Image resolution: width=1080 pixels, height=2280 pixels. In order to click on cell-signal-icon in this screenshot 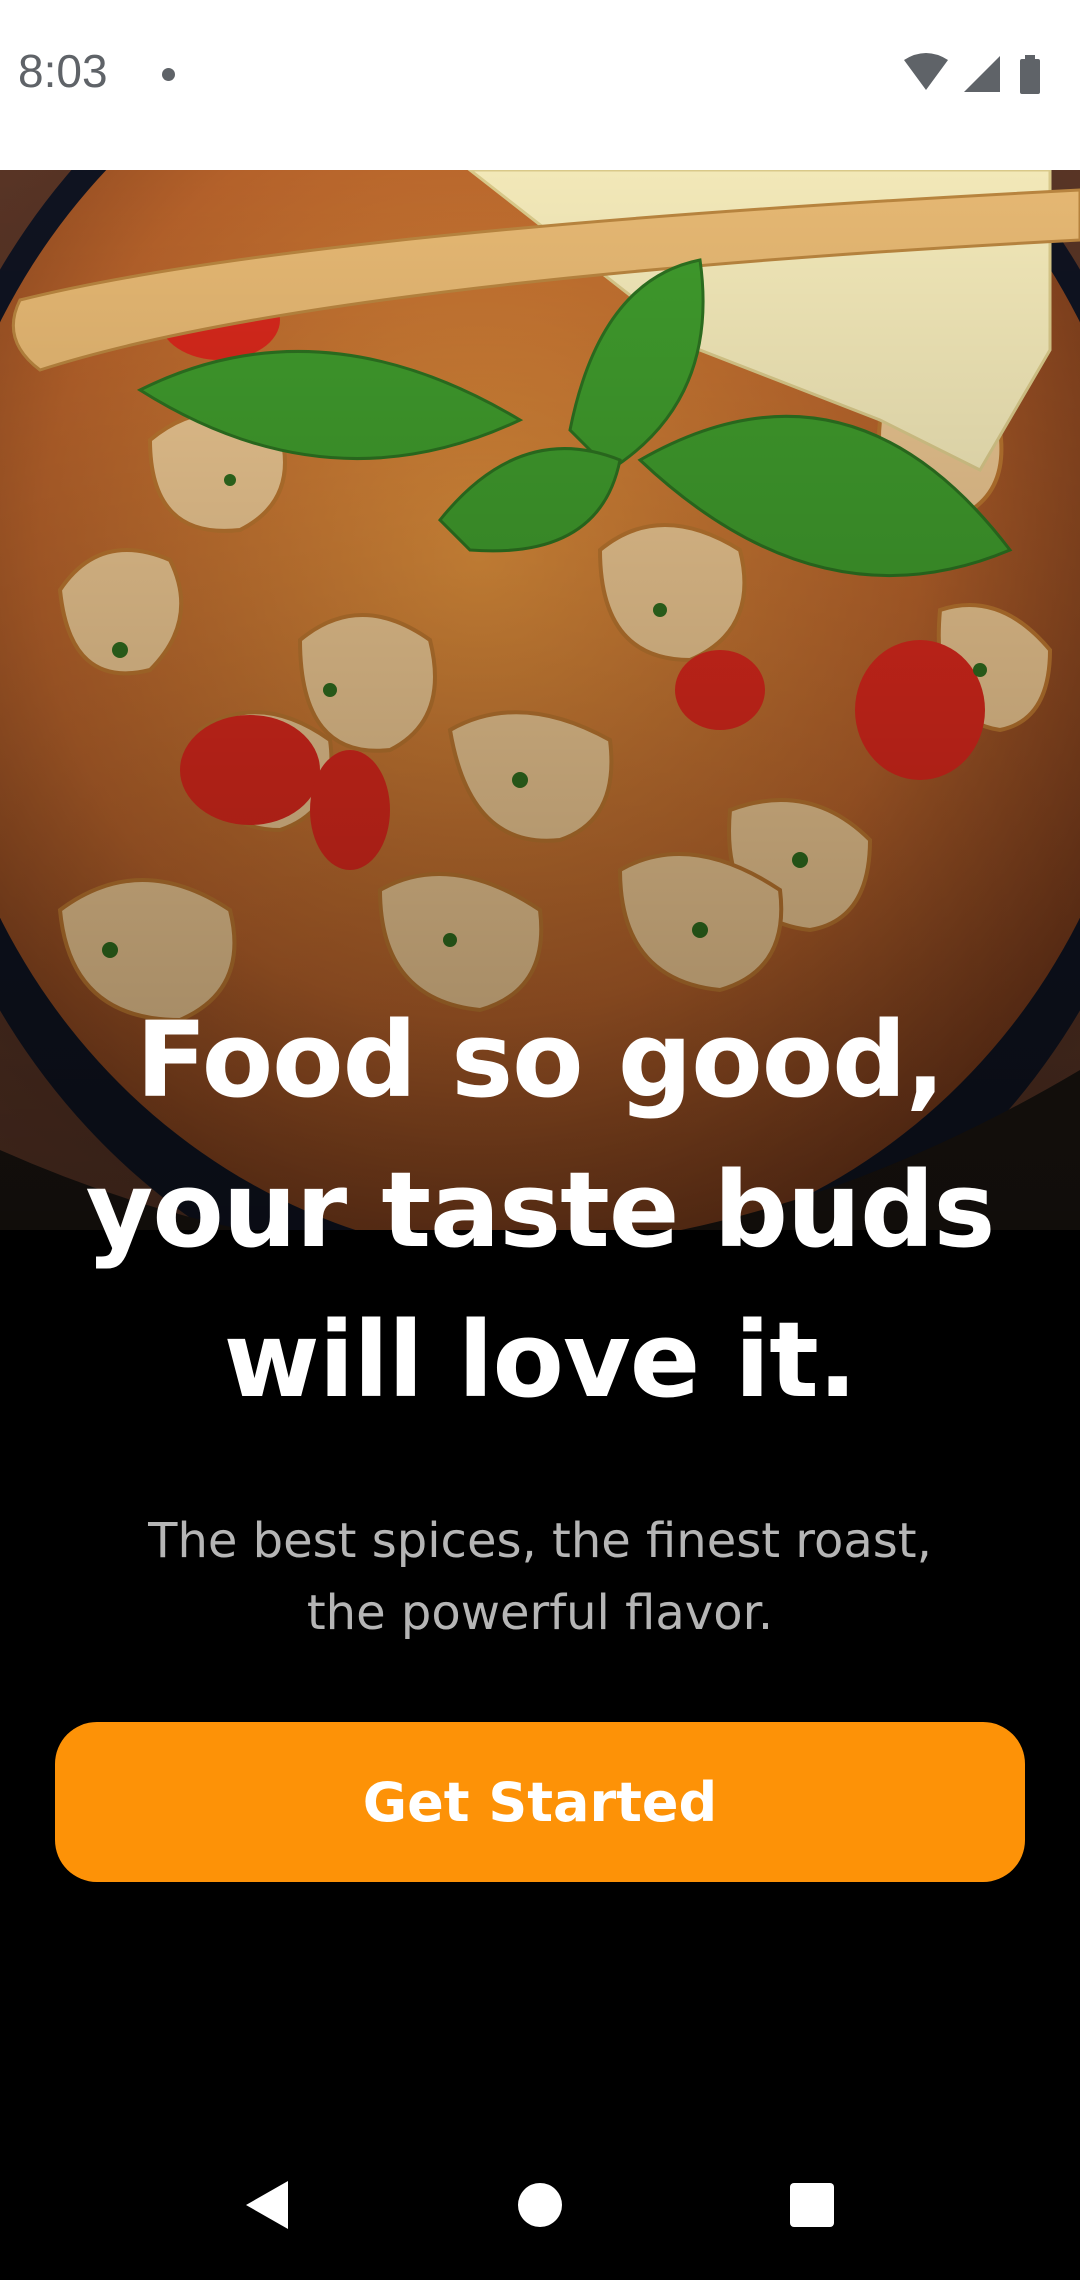, I will do `click(982, 74)`.